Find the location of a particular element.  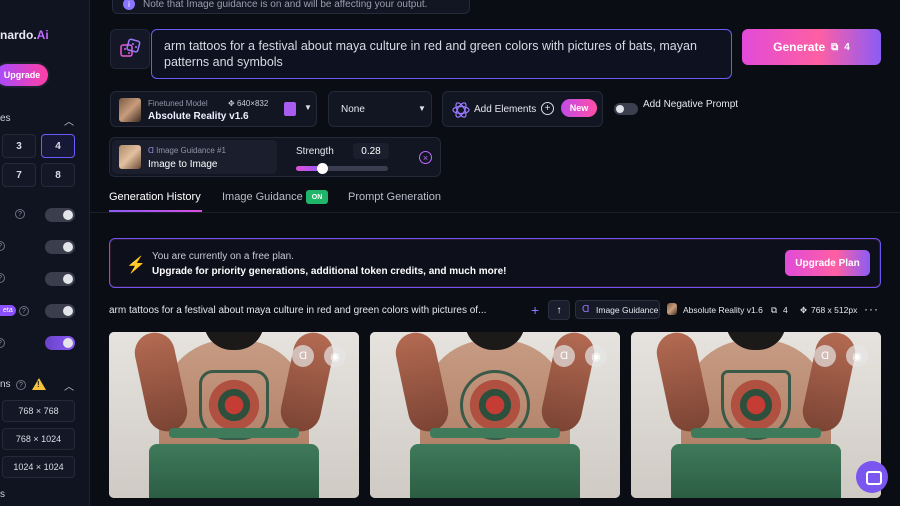

style-select: None ▼ is located at coordinates (380, 109).